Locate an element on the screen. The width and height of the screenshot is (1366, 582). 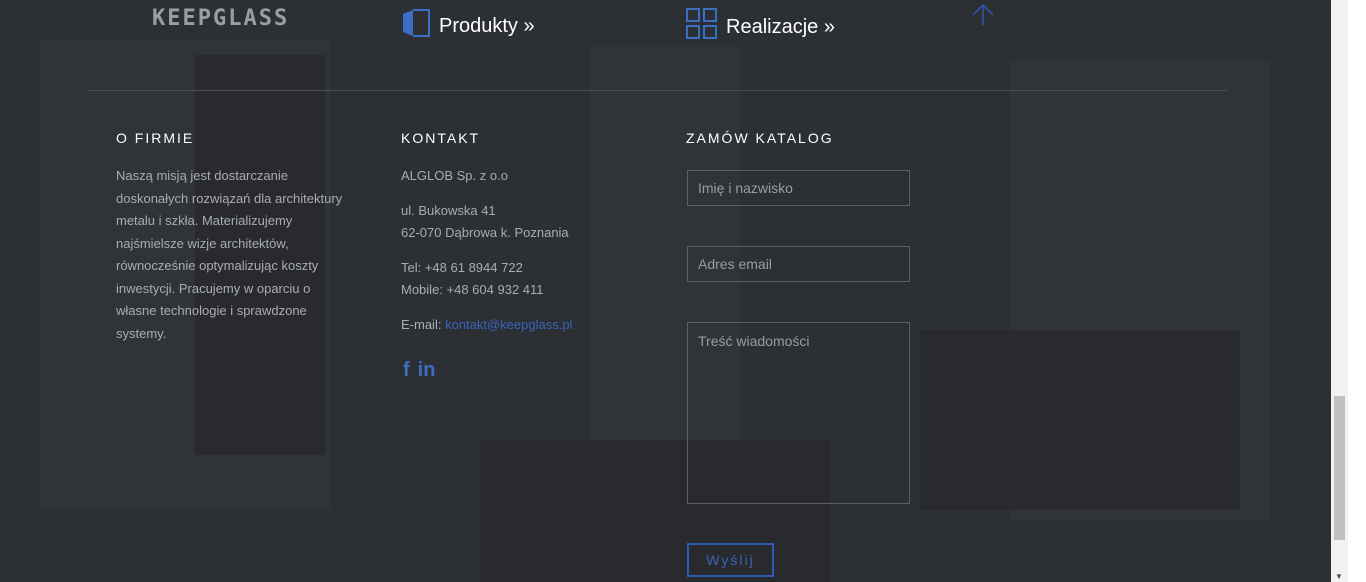
email-label: E-mail: is located at coordinates (423, 324).